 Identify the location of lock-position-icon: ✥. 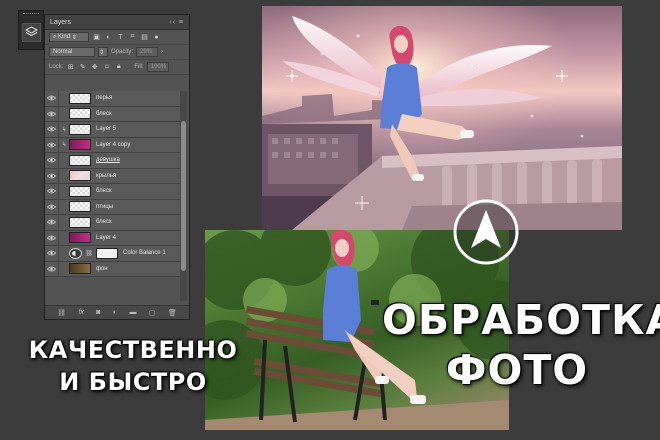
(94, 67).